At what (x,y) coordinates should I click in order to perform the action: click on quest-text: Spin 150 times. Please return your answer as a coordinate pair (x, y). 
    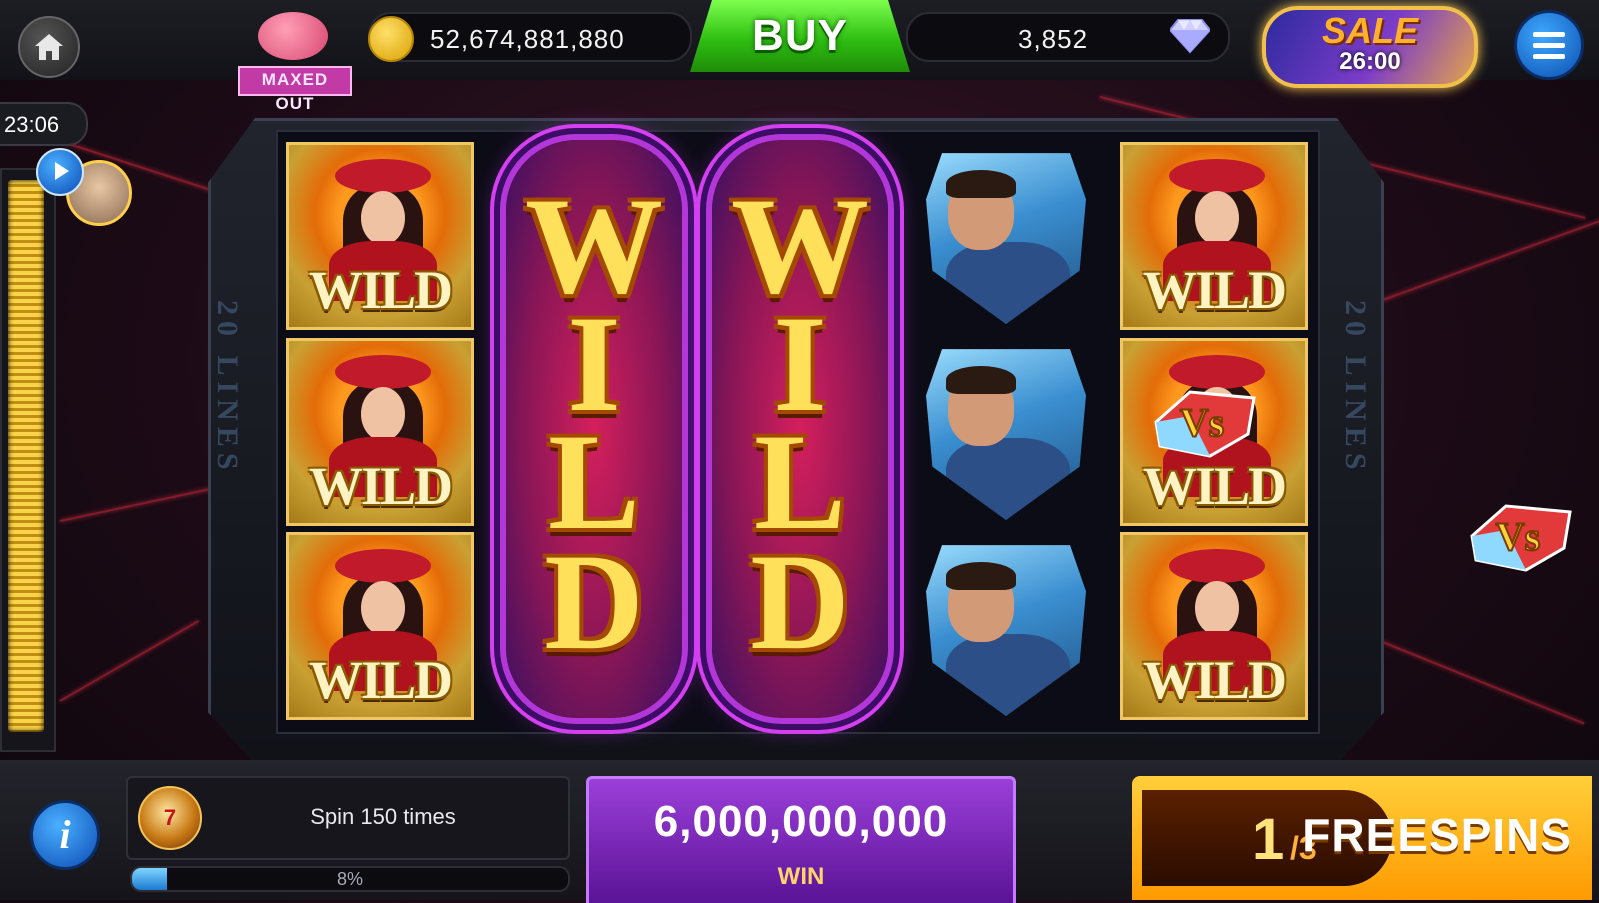
    Looking at the image, I should click on (383, 816).